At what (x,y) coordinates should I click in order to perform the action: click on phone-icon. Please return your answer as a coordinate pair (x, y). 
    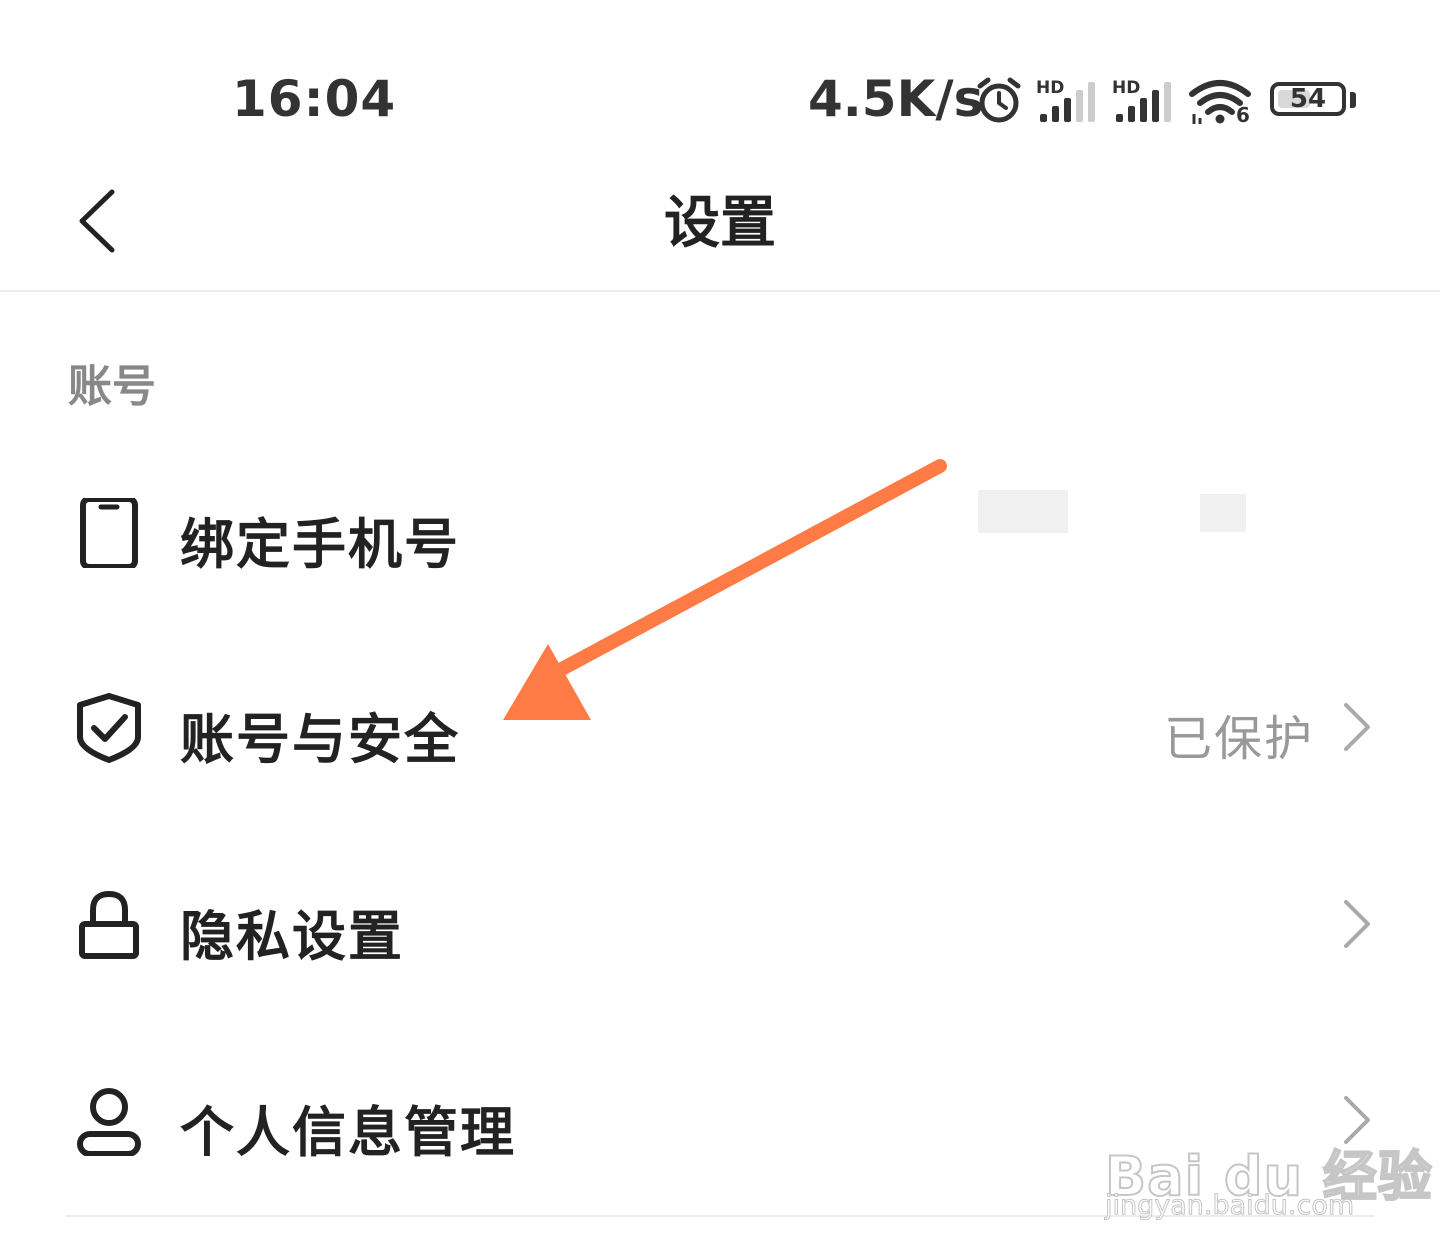
    Looking at the image, I should click on (109, 533).